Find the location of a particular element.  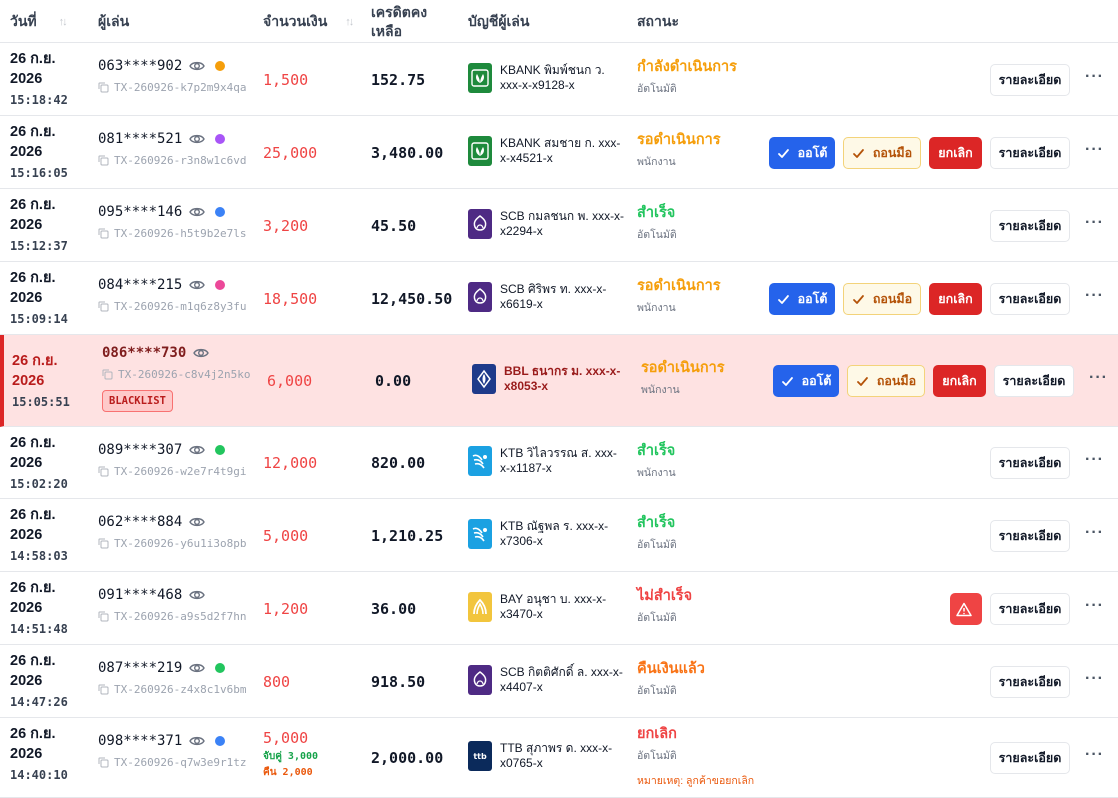

warning-button is located at coordinates (966, 609).